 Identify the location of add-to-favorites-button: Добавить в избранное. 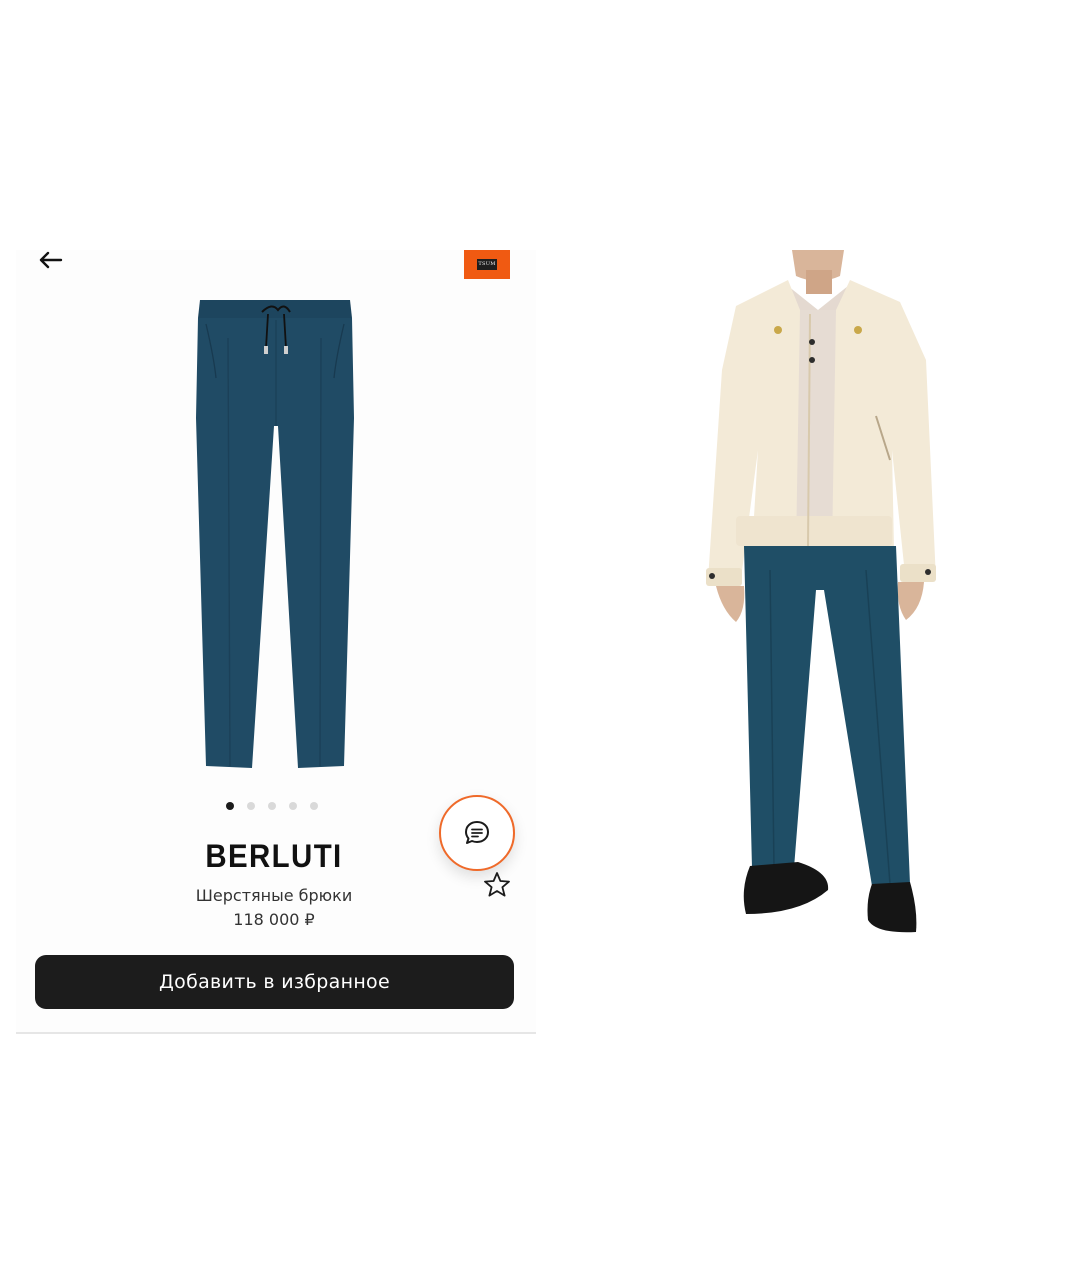
(274, 982).